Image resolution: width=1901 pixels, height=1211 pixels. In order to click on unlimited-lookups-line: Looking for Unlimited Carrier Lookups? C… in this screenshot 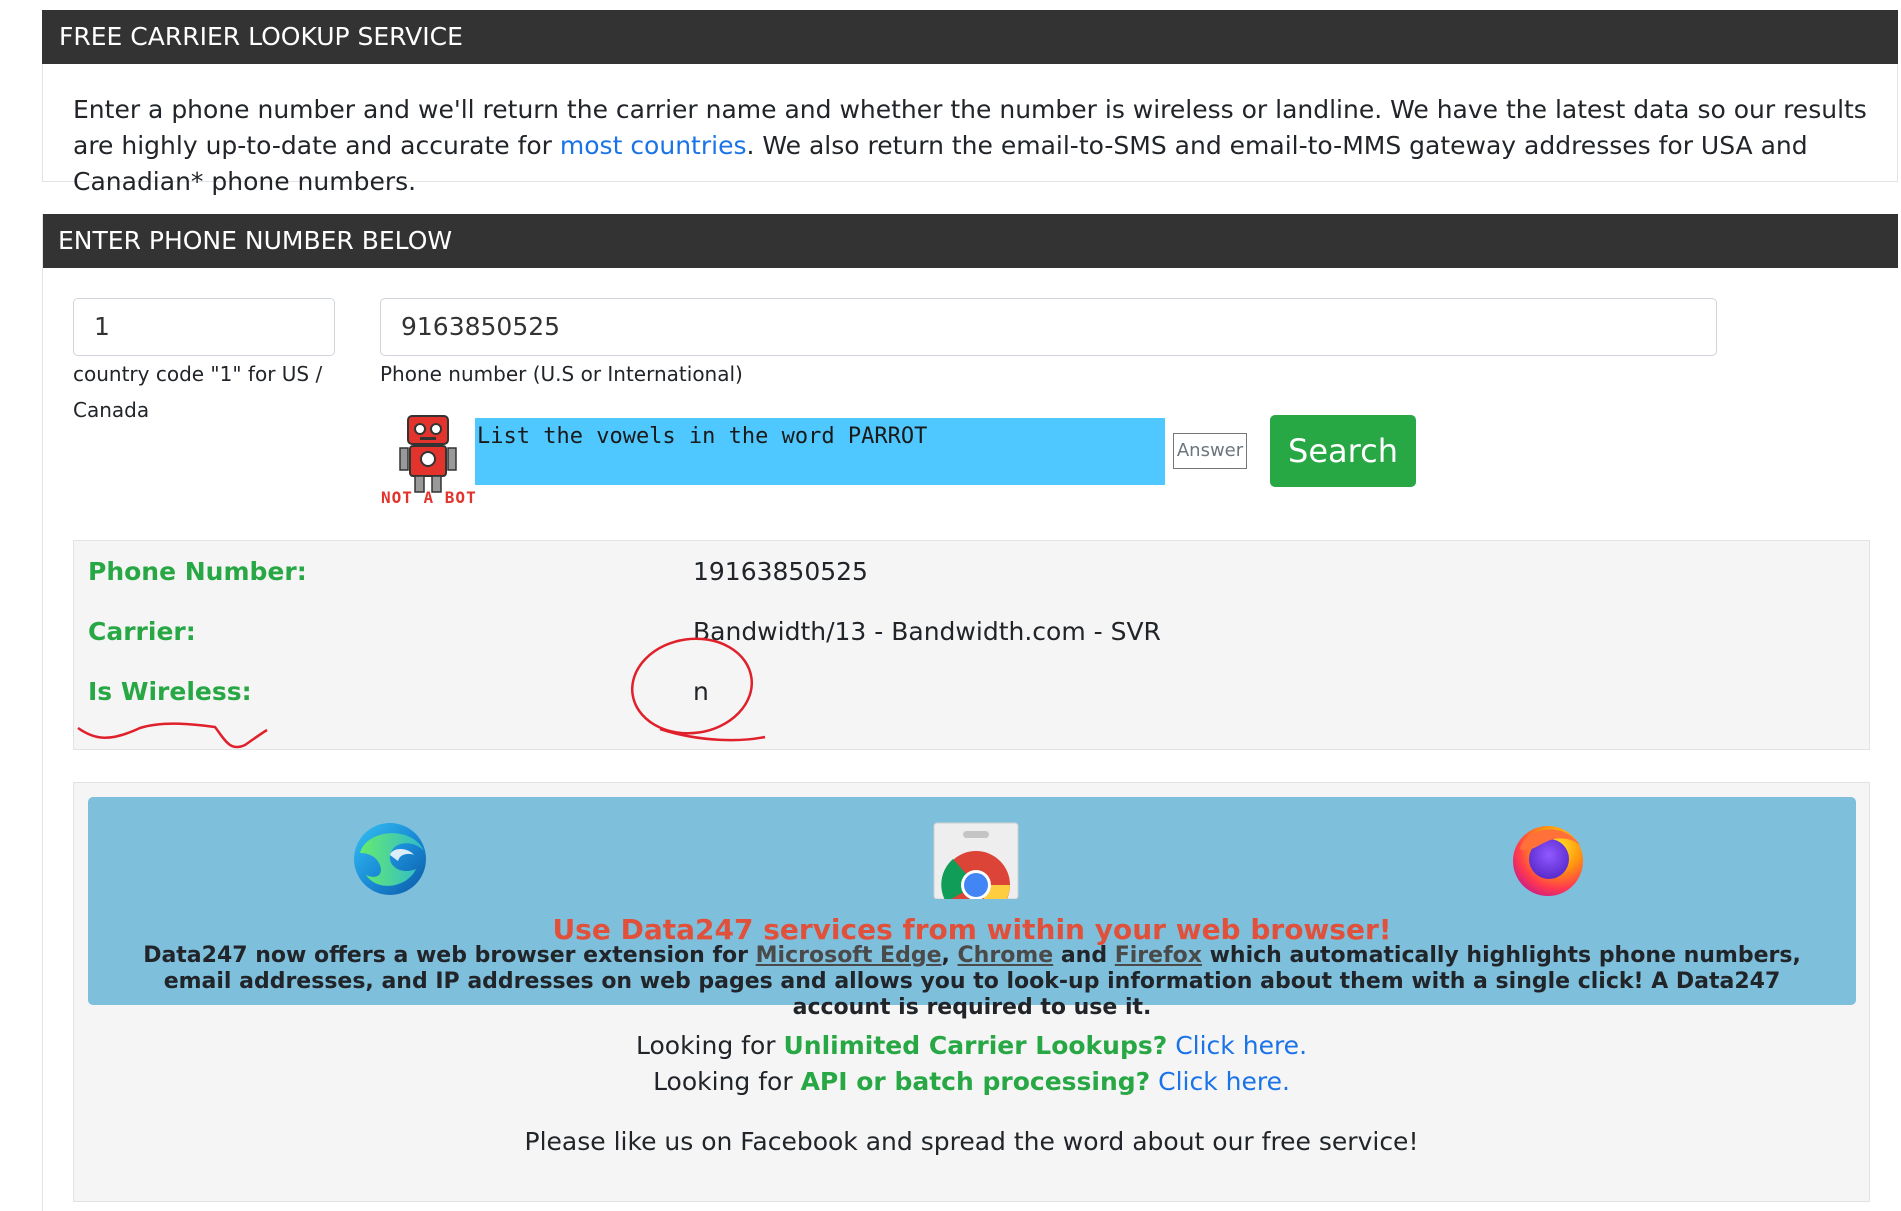, I will do `click(971, 1045)`.